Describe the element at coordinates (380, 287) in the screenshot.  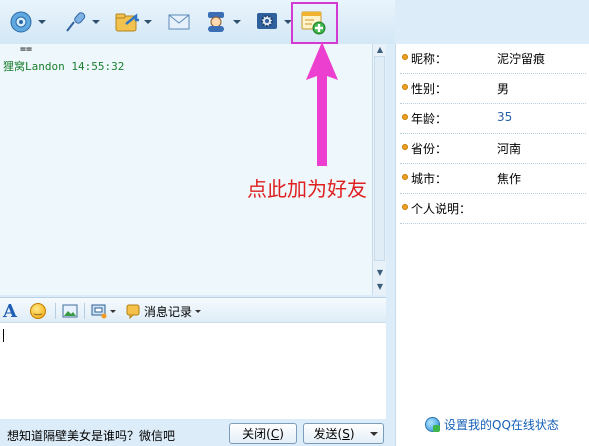
I see `scroll-bottom-icon: ▼` at that location.